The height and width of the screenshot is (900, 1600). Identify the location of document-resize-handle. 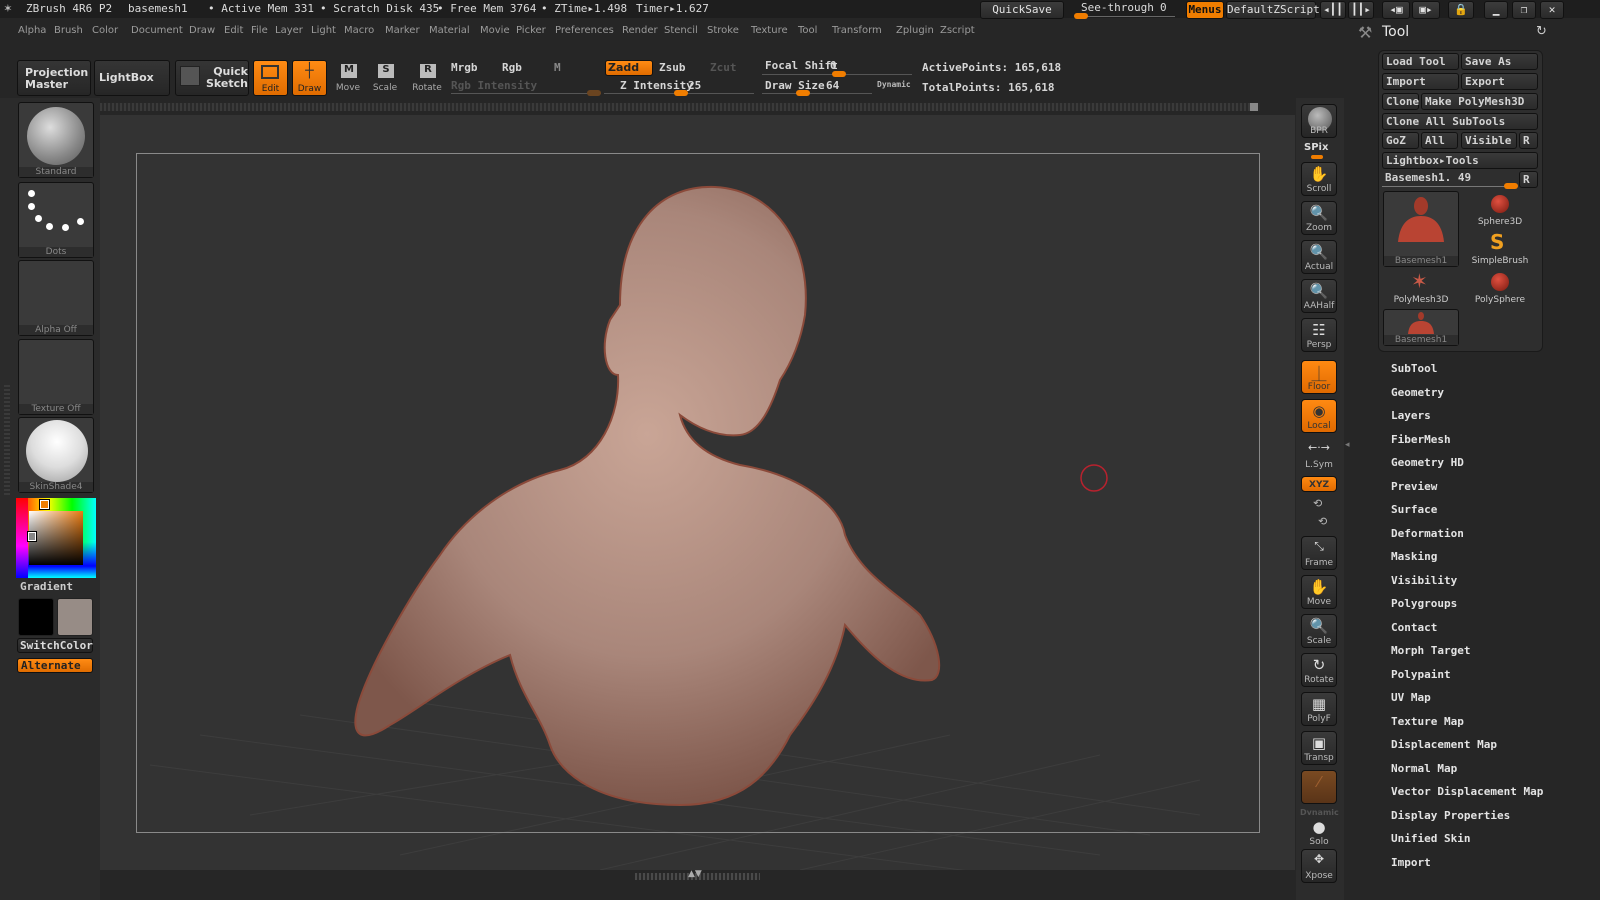
(1254, 107).